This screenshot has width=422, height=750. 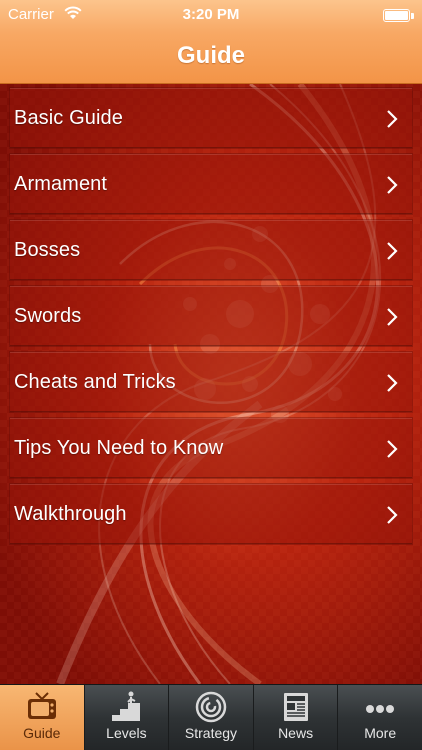 What do you see at coordinates (210, 55) in the screenshot?
I see `page-title: Guide` at bounding box center [210, 55].